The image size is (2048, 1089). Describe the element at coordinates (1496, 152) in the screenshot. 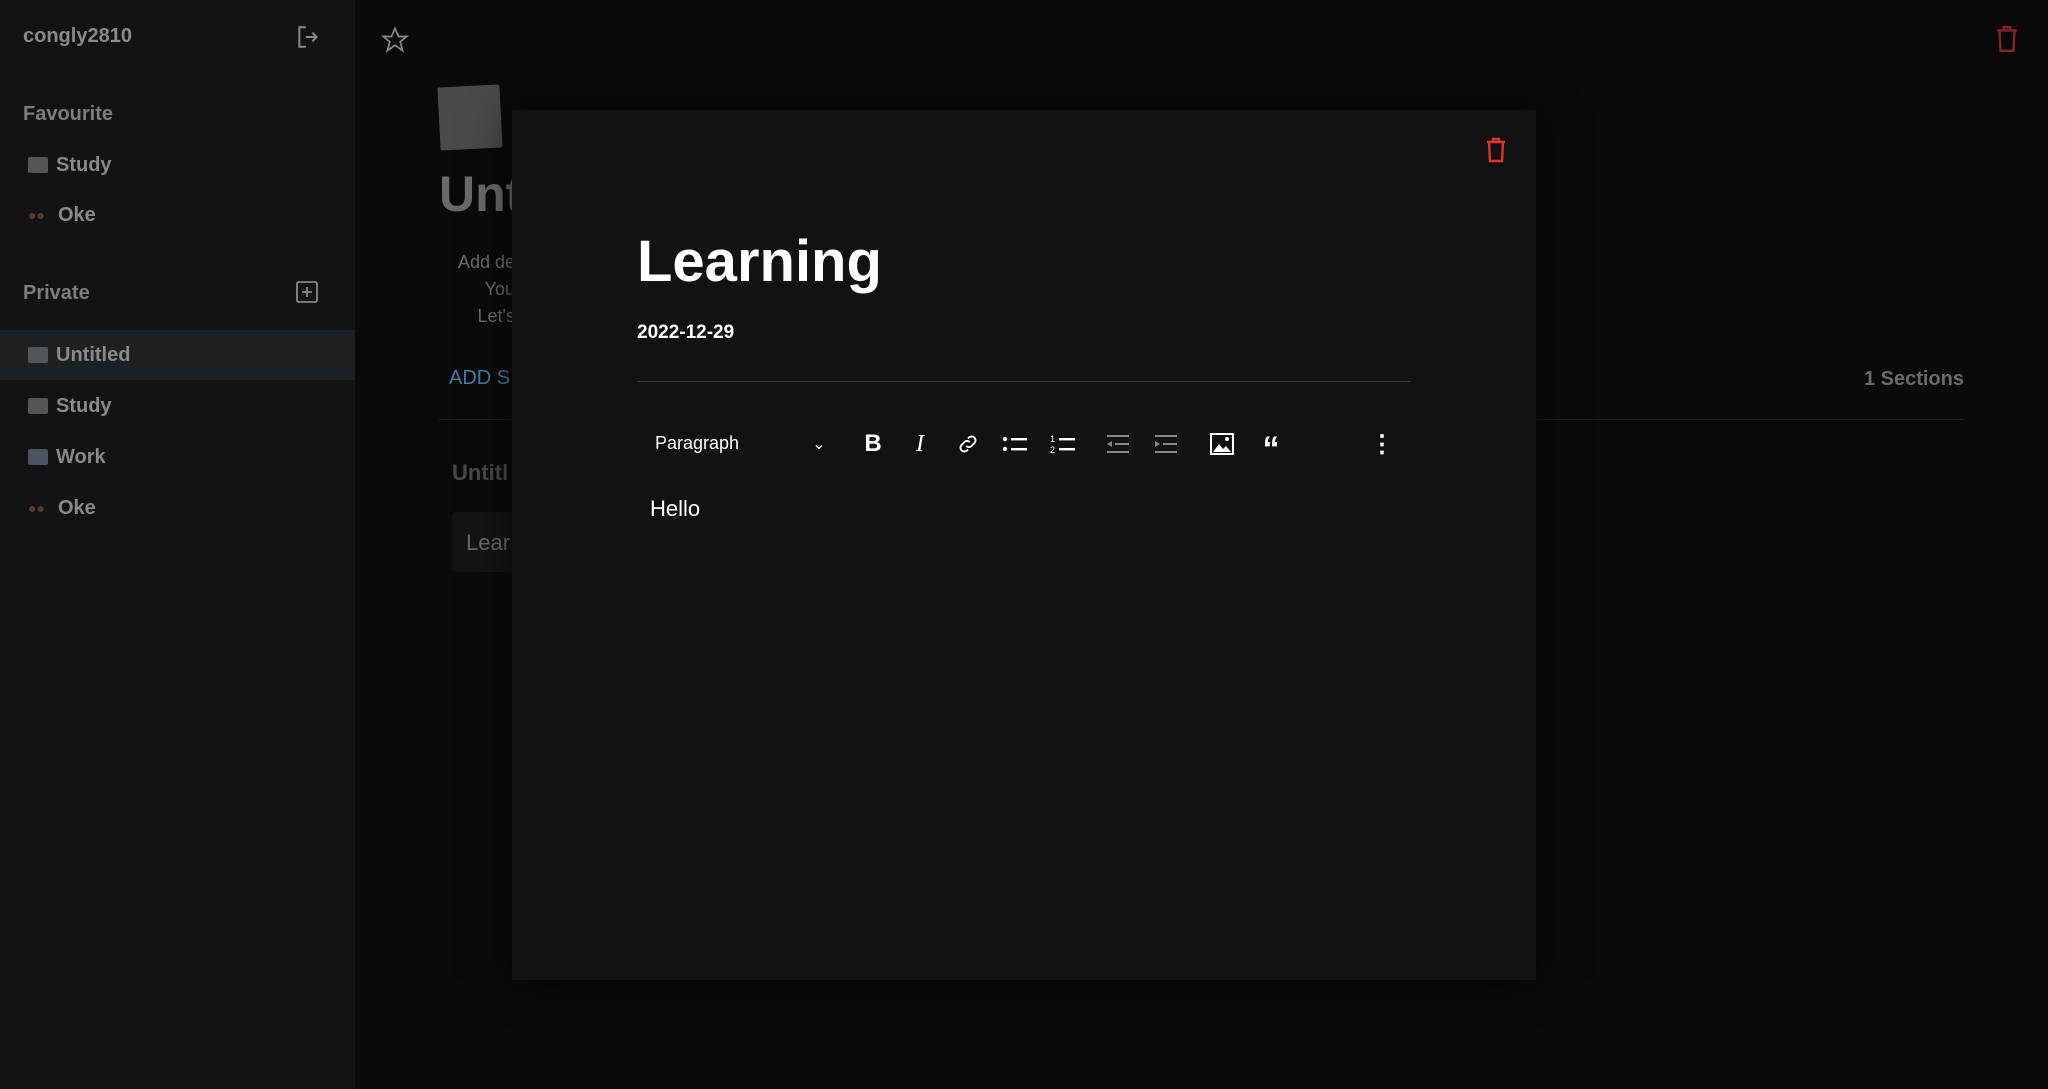

I see `delete-task-icon` at that location.